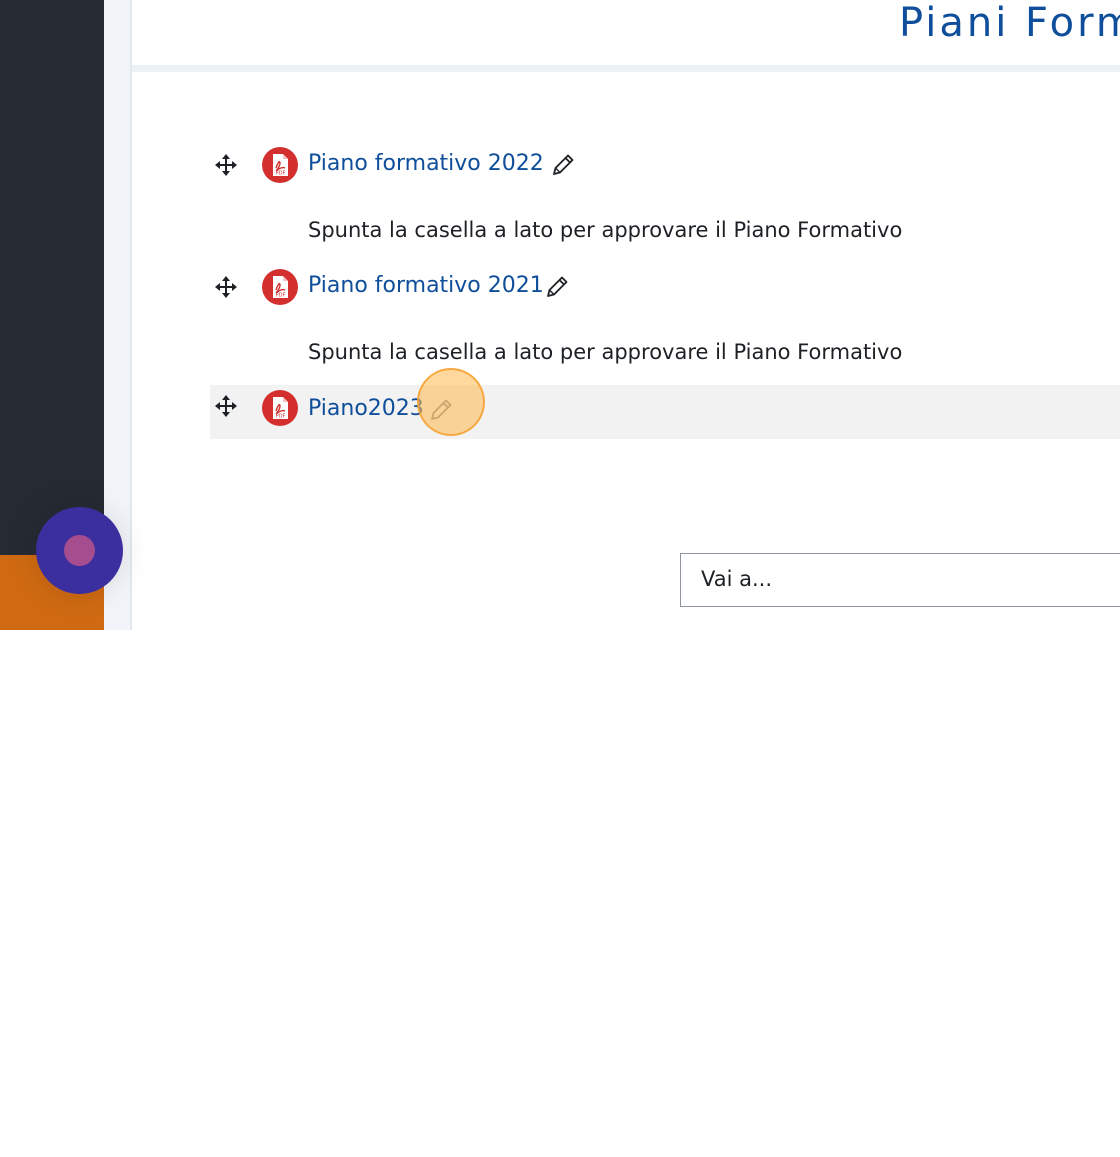 The height and width of the screenshot is (1157, 1120). Describe the element at coordinates (426, 163) in the screenshot. I see `activity-link: Piano formativo 2022` at that location.